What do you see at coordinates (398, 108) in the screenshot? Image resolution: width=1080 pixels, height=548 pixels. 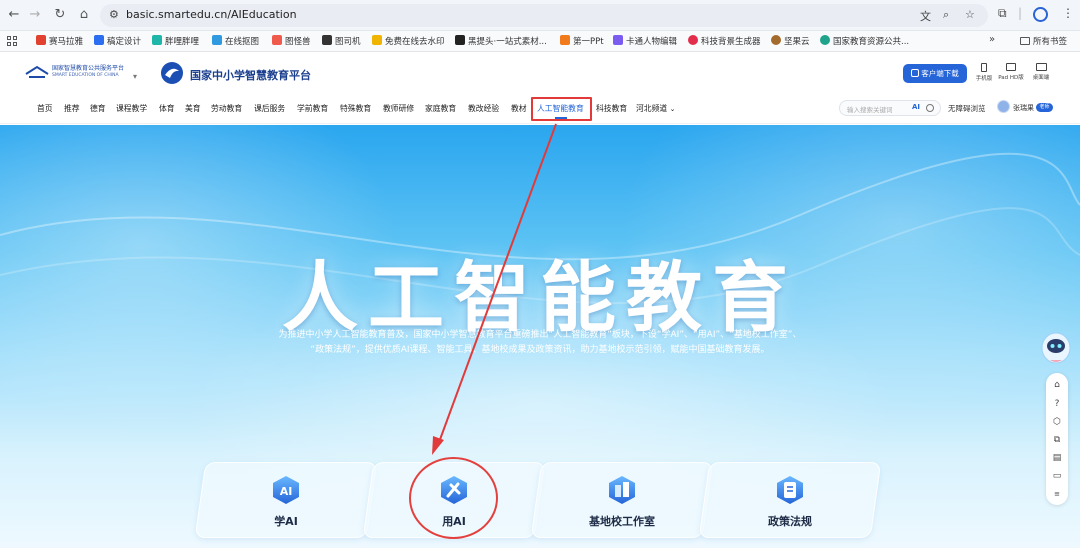 I see `nav-item: 教师研修` at bounding box center [398, 108].